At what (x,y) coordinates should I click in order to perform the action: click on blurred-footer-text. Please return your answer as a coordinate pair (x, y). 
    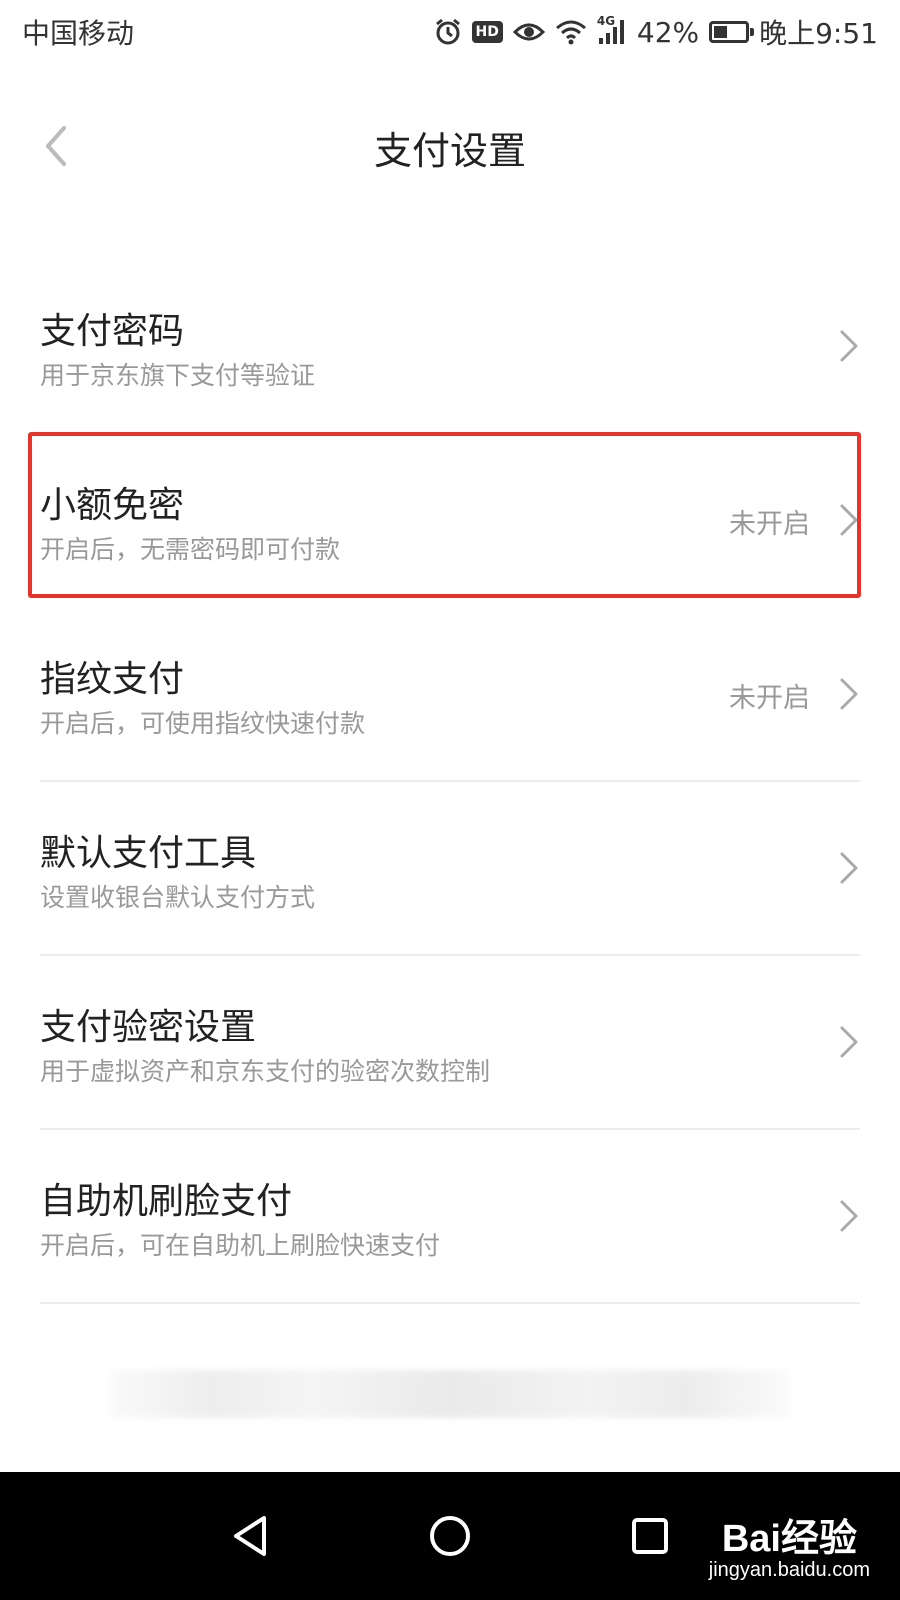
    Looking at the image, I should click on (450, 1394).